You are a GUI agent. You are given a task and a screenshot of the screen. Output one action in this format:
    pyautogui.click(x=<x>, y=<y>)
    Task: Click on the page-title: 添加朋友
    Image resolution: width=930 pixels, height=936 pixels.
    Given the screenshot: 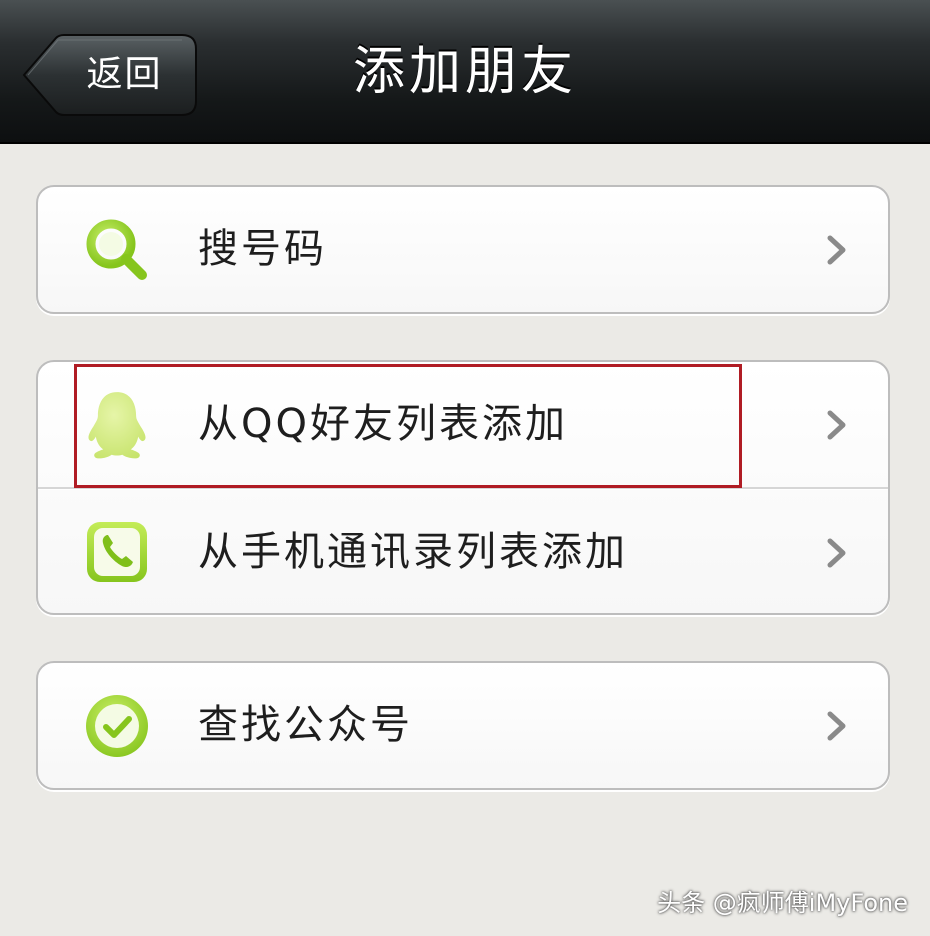 What is the action you would take?
    pyautogui.click(x=464, y=72)
    